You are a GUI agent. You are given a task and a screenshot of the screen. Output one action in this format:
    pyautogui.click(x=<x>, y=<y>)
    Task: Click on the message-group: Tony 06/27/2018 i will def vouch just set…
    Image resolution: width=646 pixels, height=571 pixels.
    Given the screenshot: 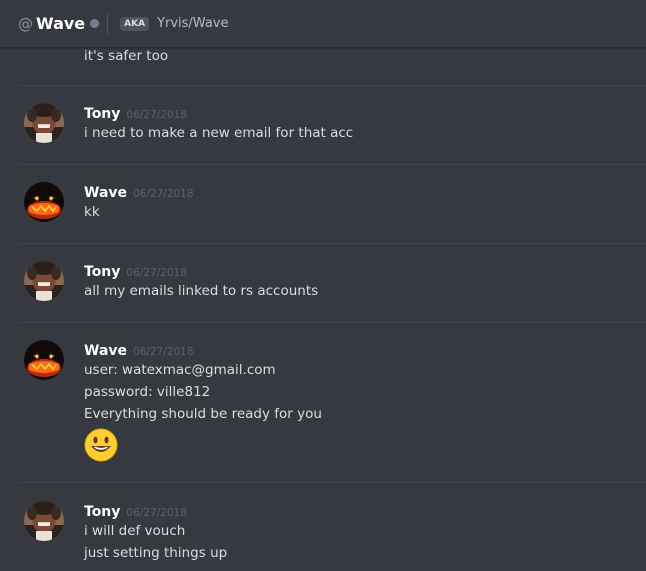 What is the action you would take?
    pyautogui.click(x=323, y=536)
    